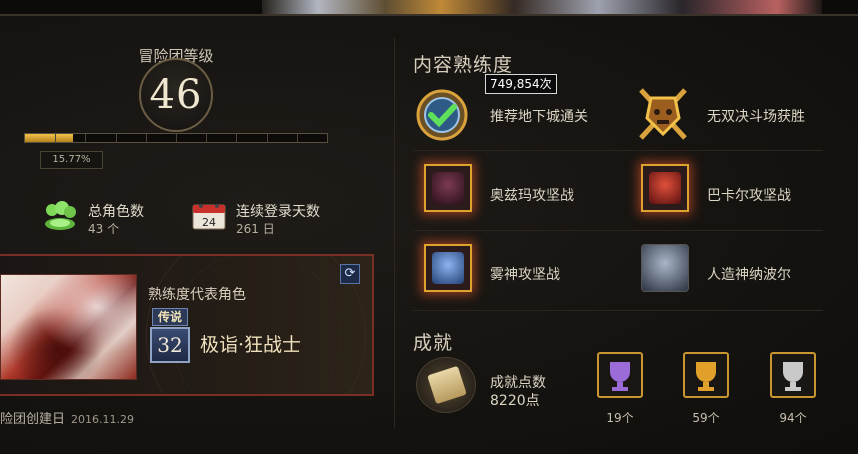 Image resolution: width=858 pixels, height=454 pixels. I want to click on proficiency-label: 无双决斗场获胜, so click(756, 117).